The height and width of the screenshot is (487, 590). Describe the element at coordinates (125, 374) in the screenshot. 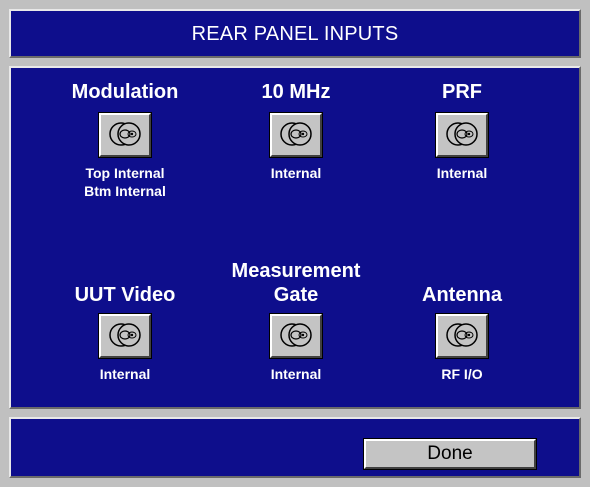

I see `input-value-uut-video: Internal` at that location.